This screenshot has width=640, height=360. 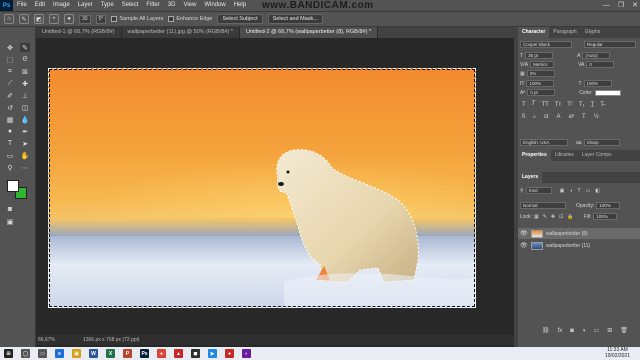 What do you see at coordinates (10, 95) in the screenshot?
I see `brush-tool-icon: ✐` at bounding box center [10, 95].